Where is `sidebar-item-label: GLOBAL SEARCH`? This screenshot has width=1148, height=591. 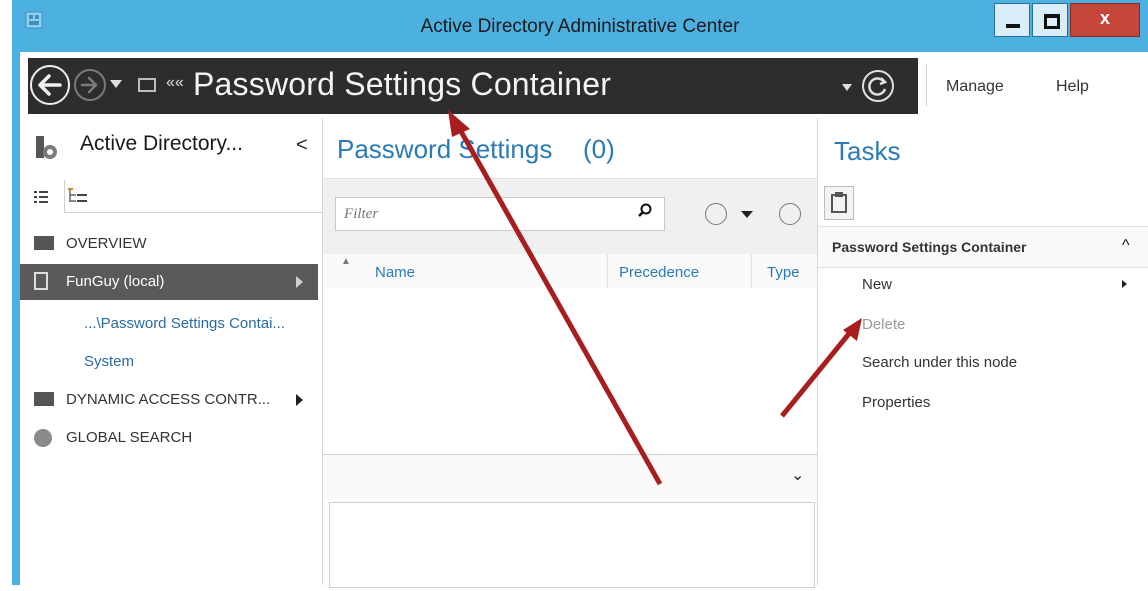 sidebar-item-label: GLOBAL SEARCH is located at coordinates (129, 437).